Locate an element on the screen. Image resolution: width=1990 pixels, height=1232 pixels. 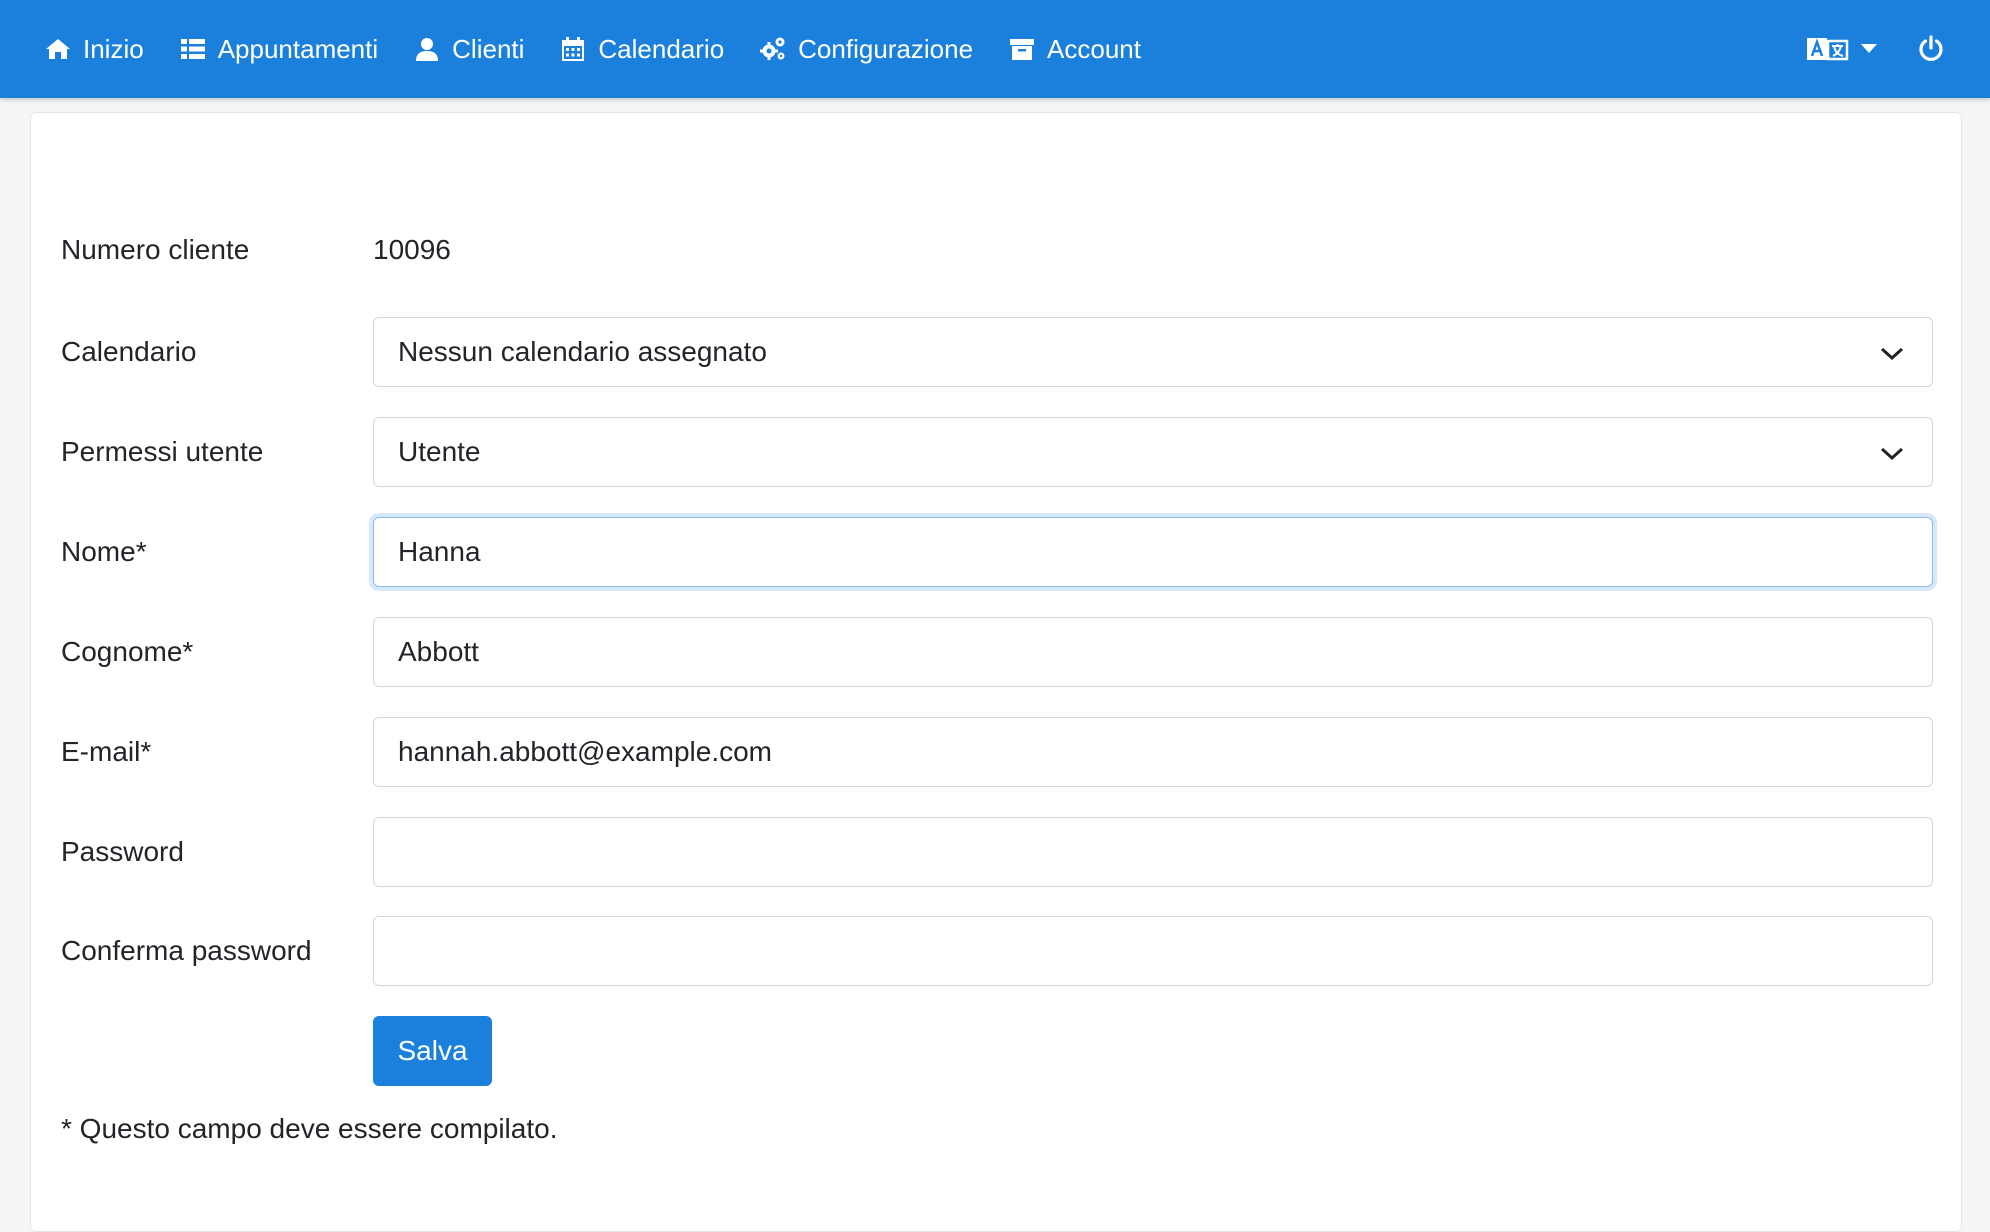
last-name-row: Cognome* is located at coordinates (997, 652).